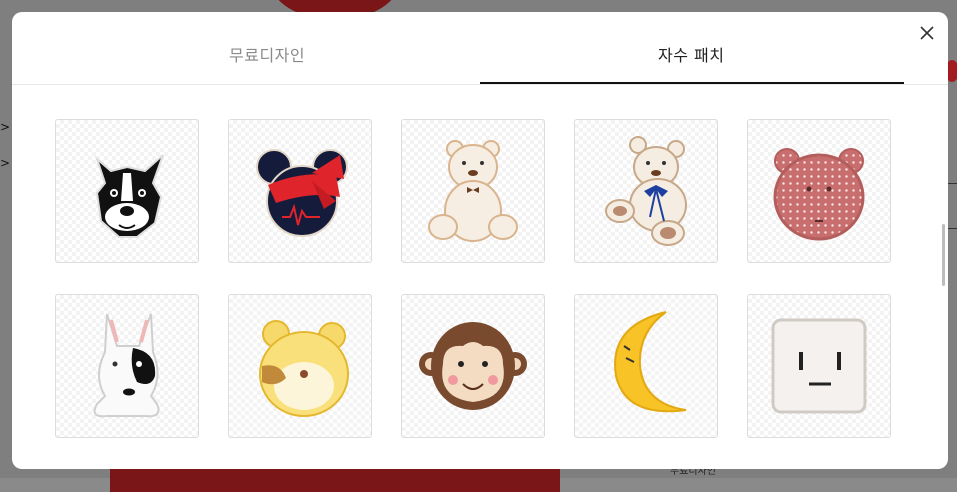 This screenshot has width=957, height=492. I want to click on teddy-bear-patch-icon, so click(473, 191).